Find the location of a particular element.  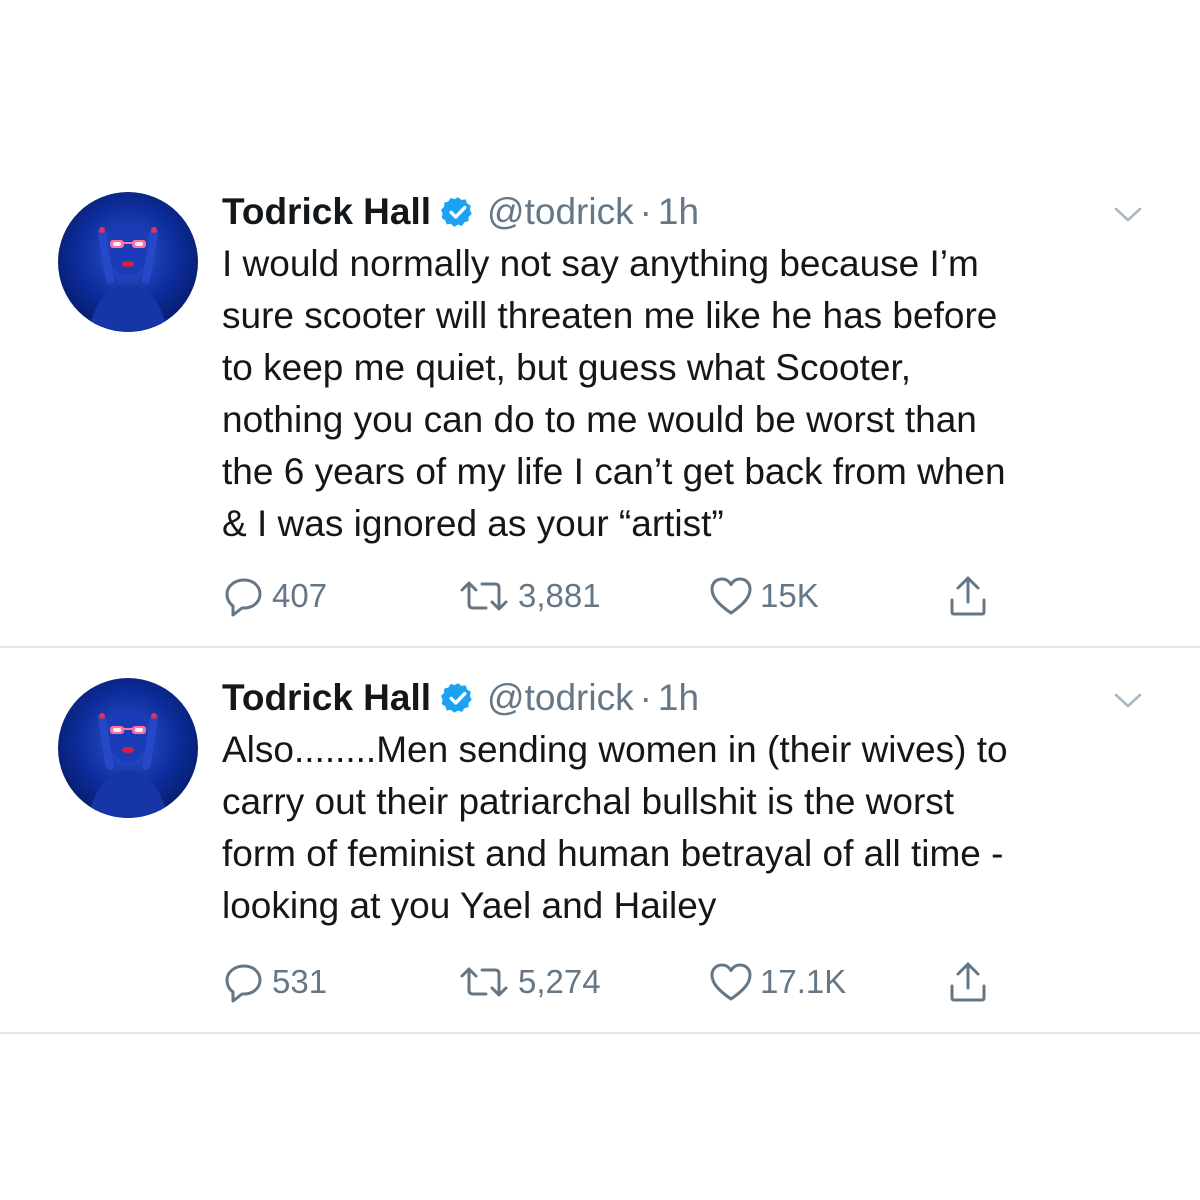

like-button: 17.1K is located at coordinates (777, 982).